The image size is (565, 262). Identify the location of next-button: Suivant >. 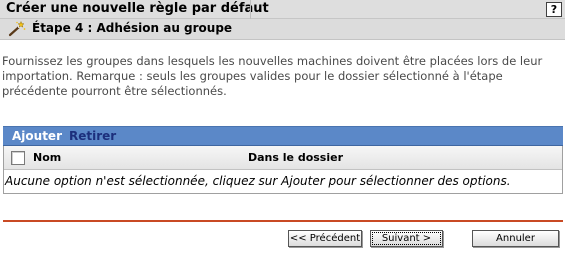
(406, 238).